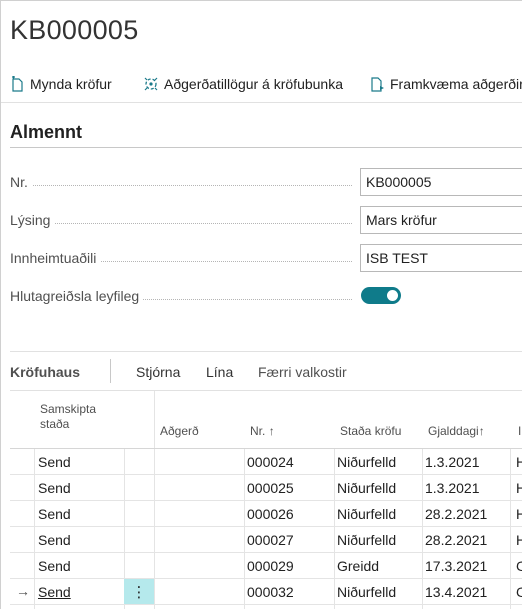 This screenshot has width=522, height=609. I want to click on subpage-title: Kröfuhaus, so click(45, 372).